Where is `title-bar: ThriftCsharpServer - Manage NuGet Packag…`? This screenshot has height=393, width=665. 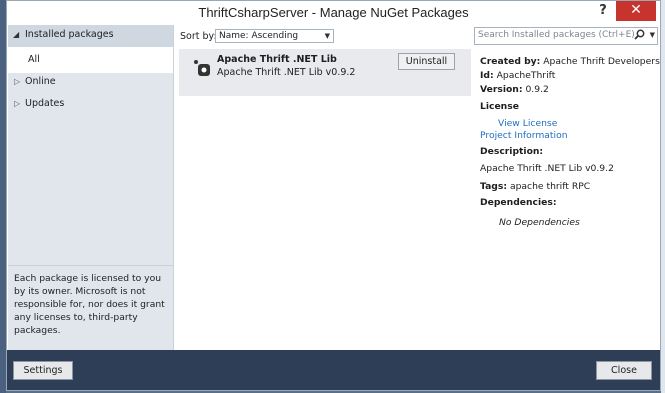
title-bar: ThriftCsharpServer - Manage NuGet Packag… is located at coordinates (333, 13).